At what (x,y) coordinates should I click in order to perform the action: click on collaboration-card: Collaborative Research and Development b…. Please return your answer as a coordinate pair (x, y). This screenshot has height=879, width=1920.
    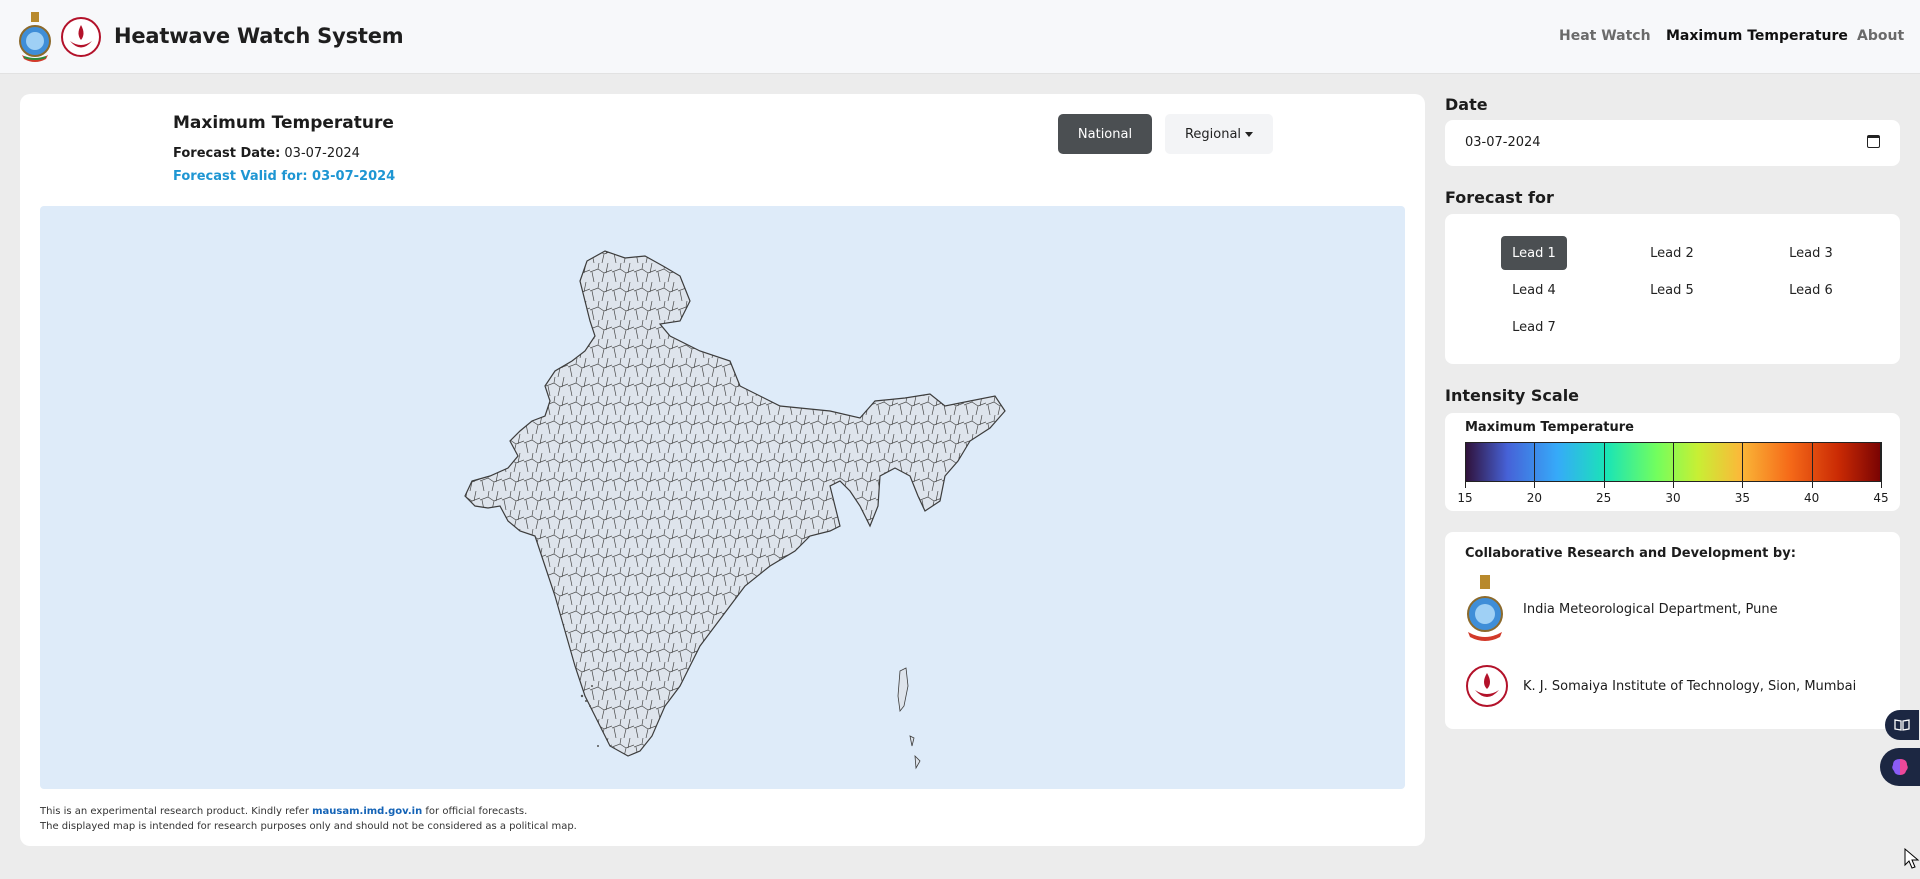
    Looking at the image, I should click on (1672, 630).